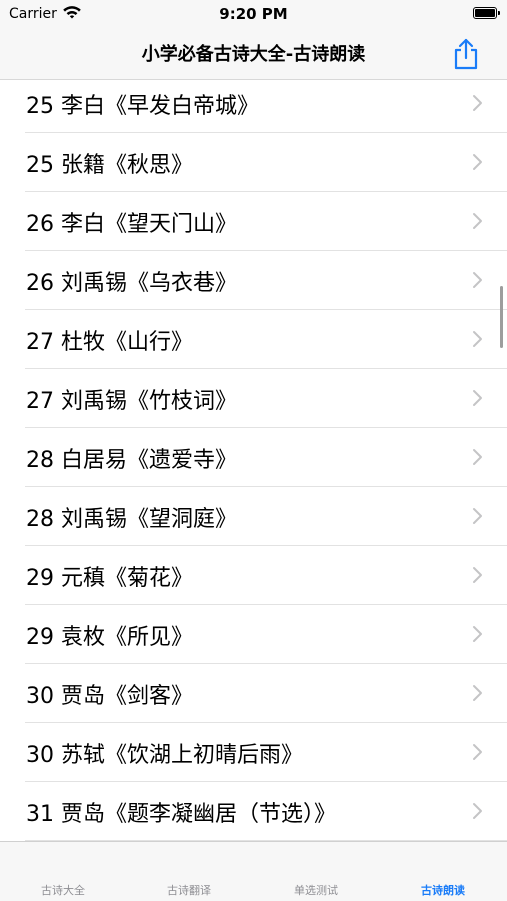 This screenshot has height=901, width=507. Describe the element at coordinates (266, 162) in the screenshot. I see `list-item: 25 张籍《秋思》` at that location.